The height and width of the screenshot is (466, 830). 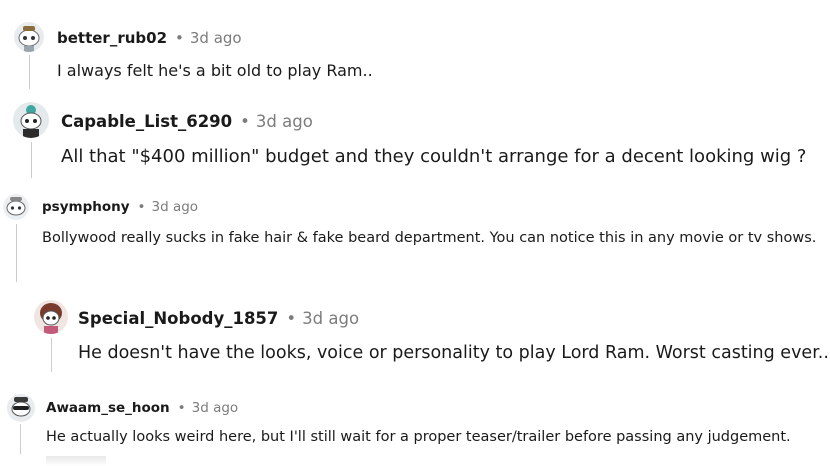 I want to click on username: Capable_List_6290, so click(x=146, y=121).